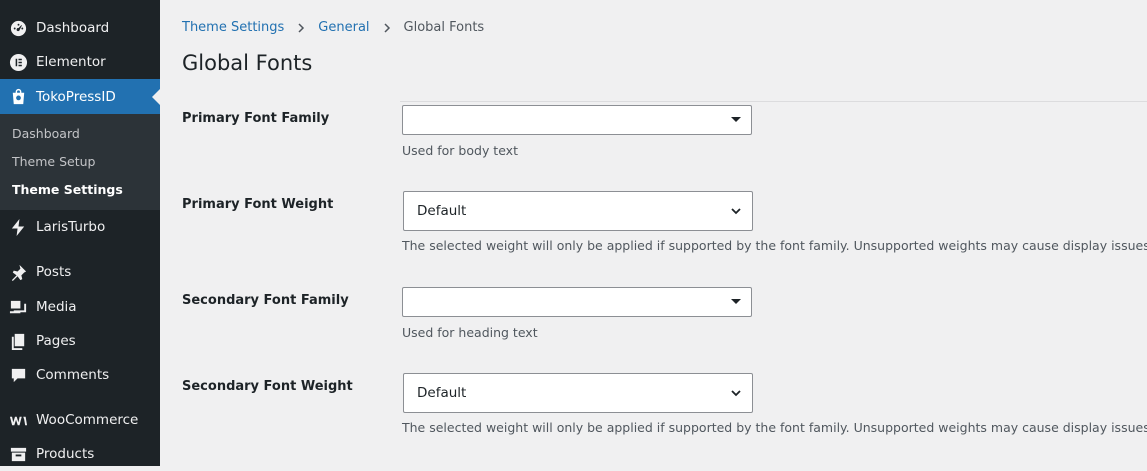 Image resolution: width=1147 pixels, height=471 pixels. I want to click on sidebar-item-posts: Posts, so click(80, 272).